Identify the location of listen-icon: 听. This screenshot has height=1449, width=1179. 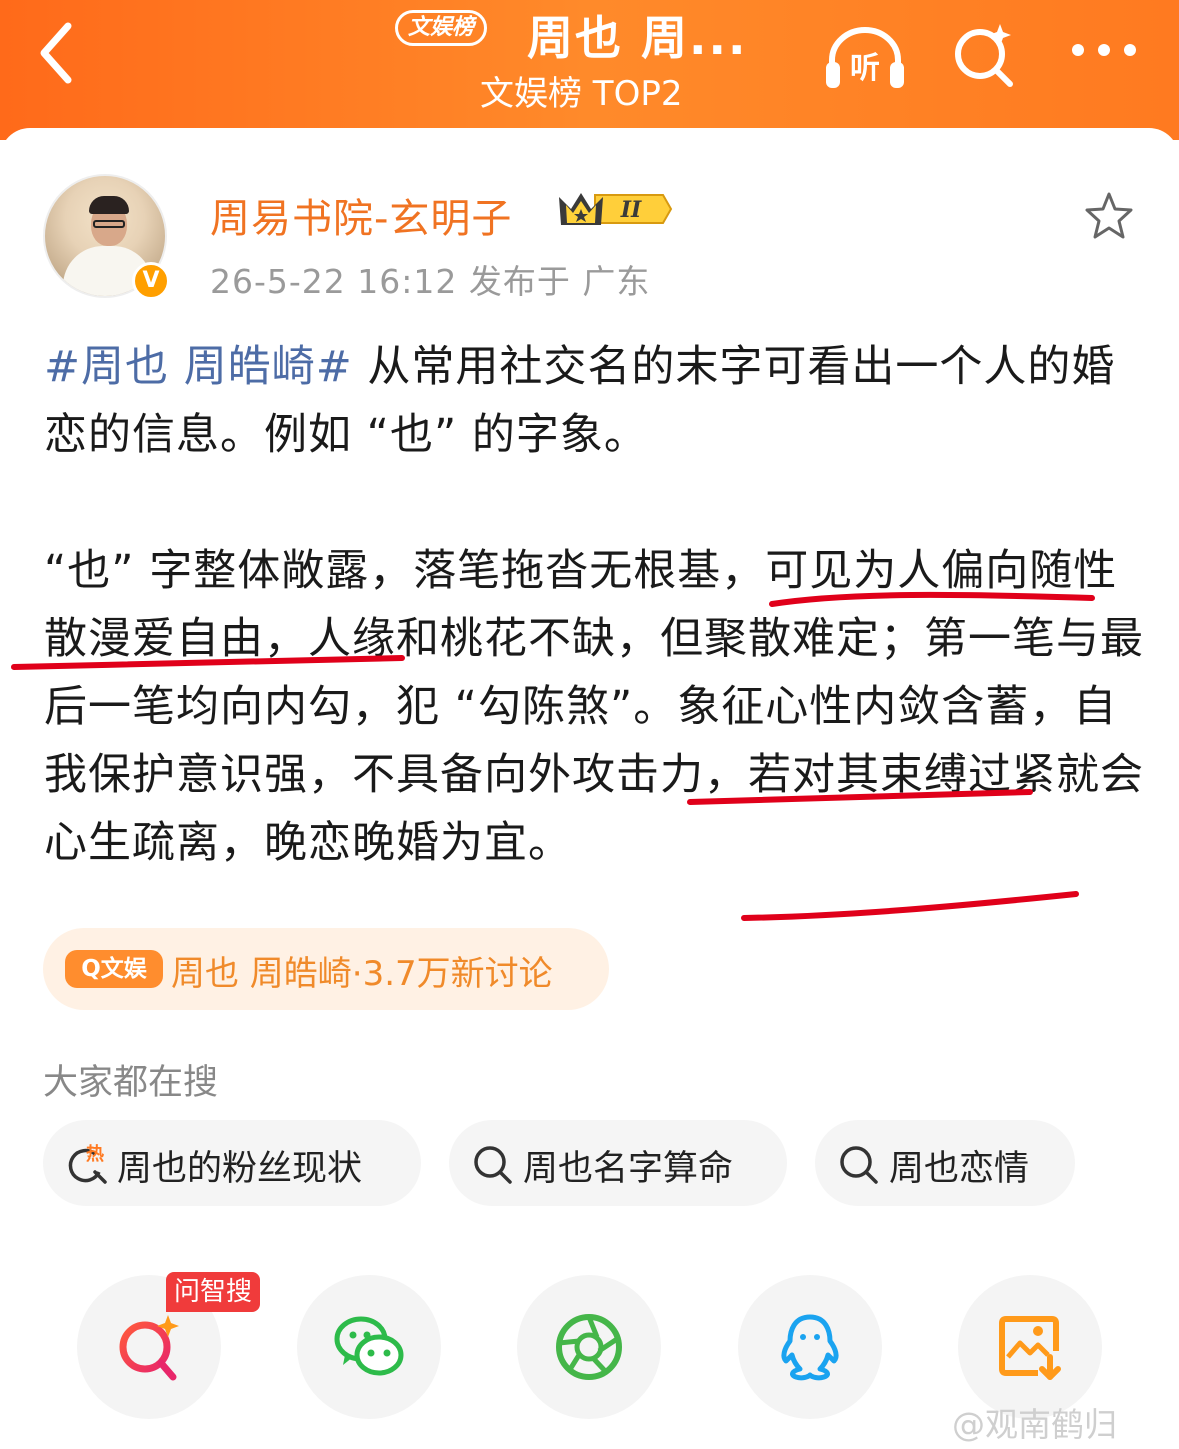
(865, 57).